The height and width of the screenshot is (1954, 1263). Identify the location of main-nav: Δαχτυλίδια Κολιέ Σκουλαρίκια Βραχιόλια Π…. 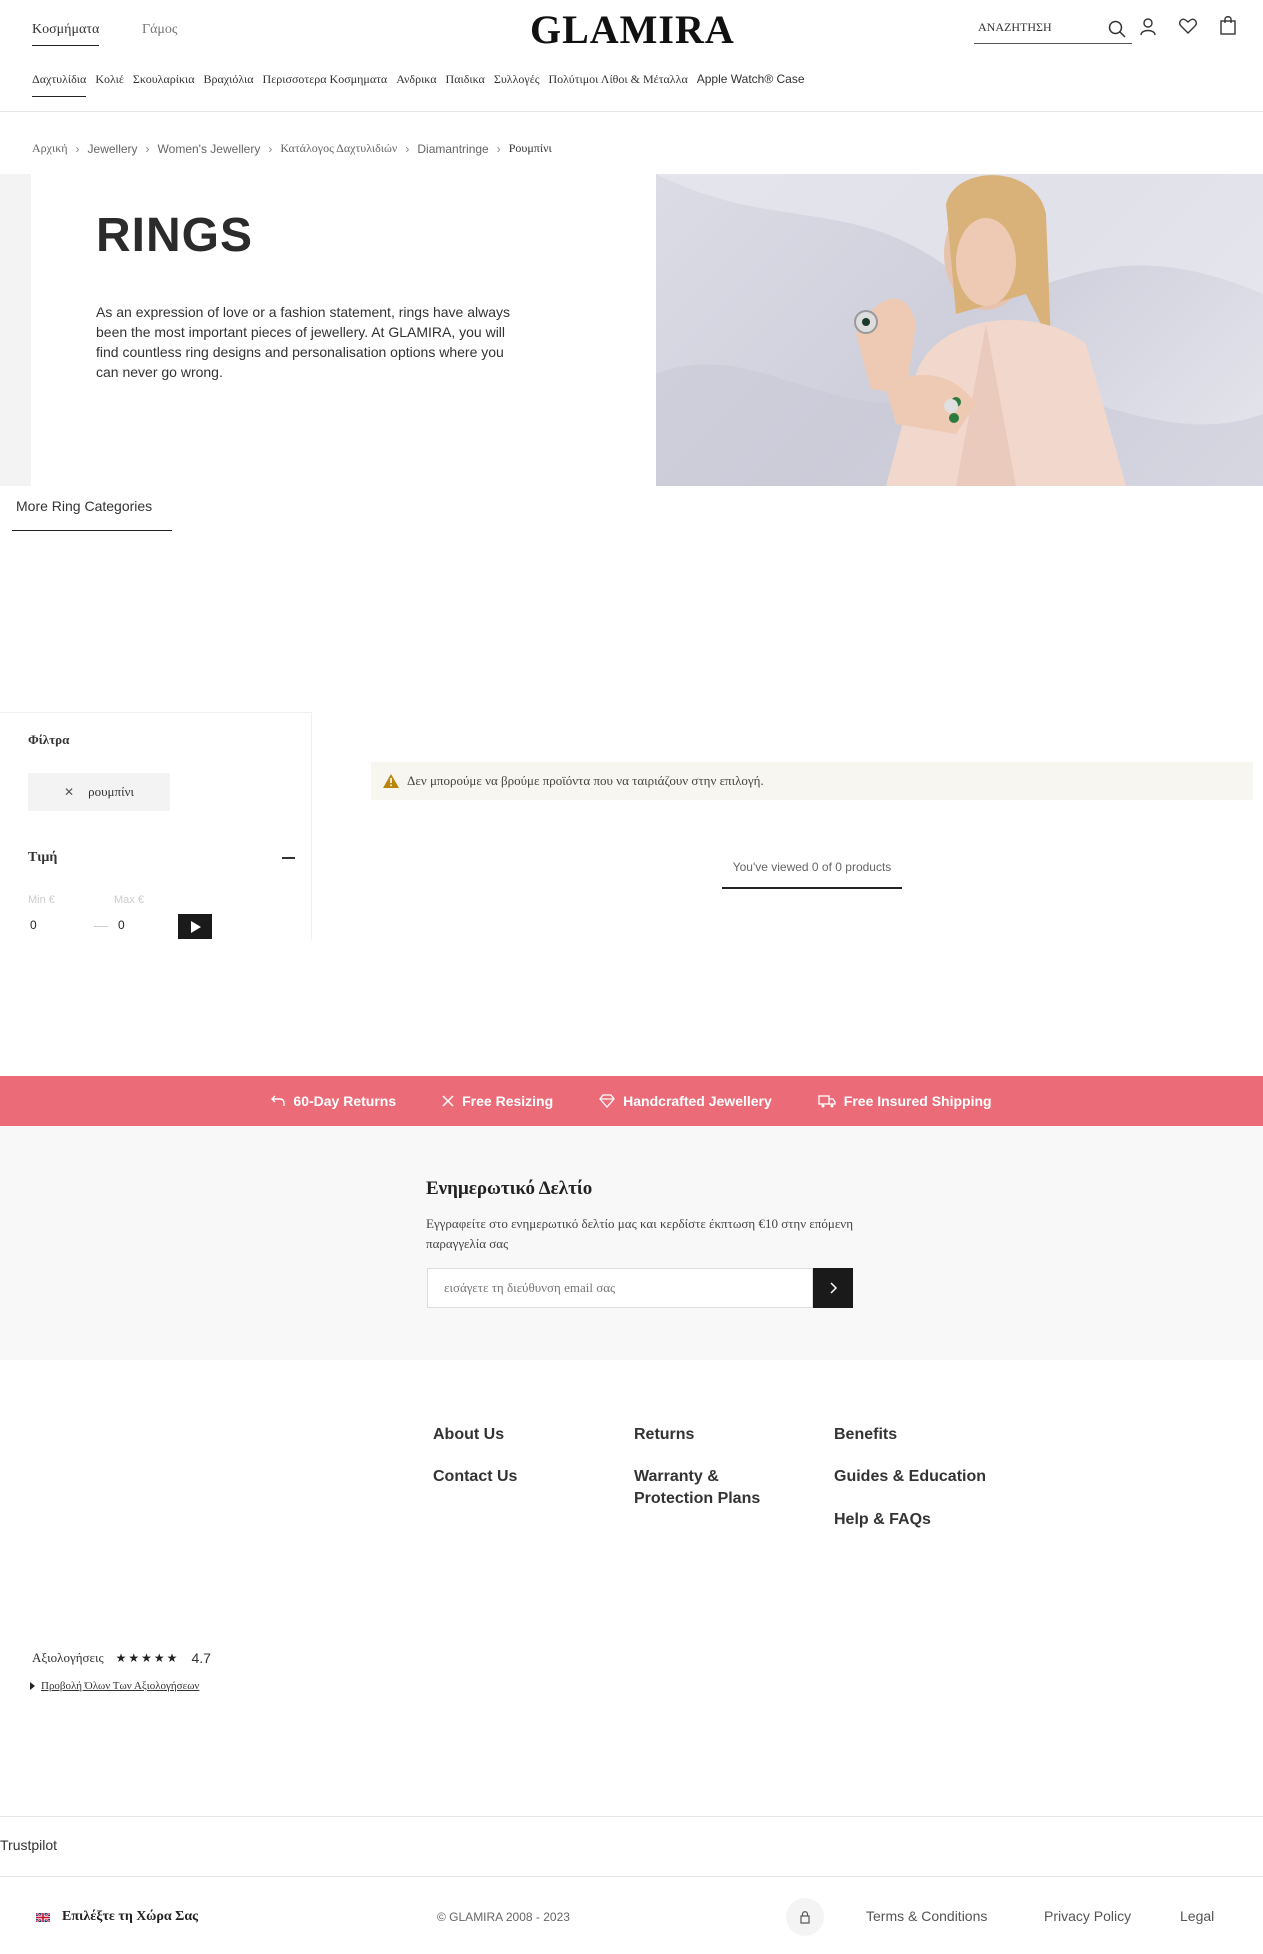
(418, 84).